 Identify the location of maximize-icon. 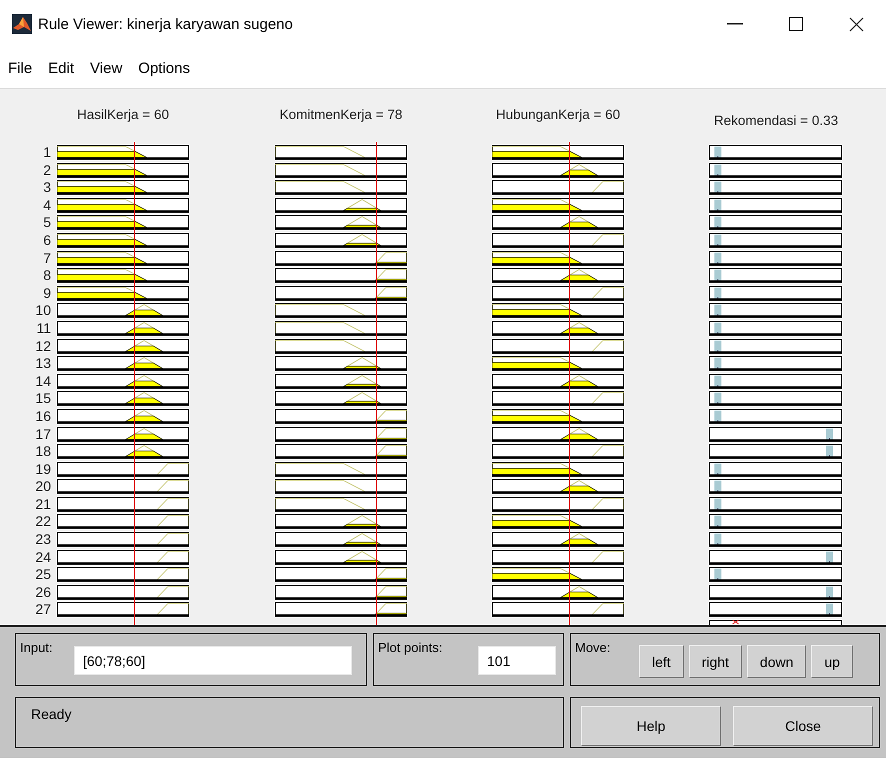
(796, 24).